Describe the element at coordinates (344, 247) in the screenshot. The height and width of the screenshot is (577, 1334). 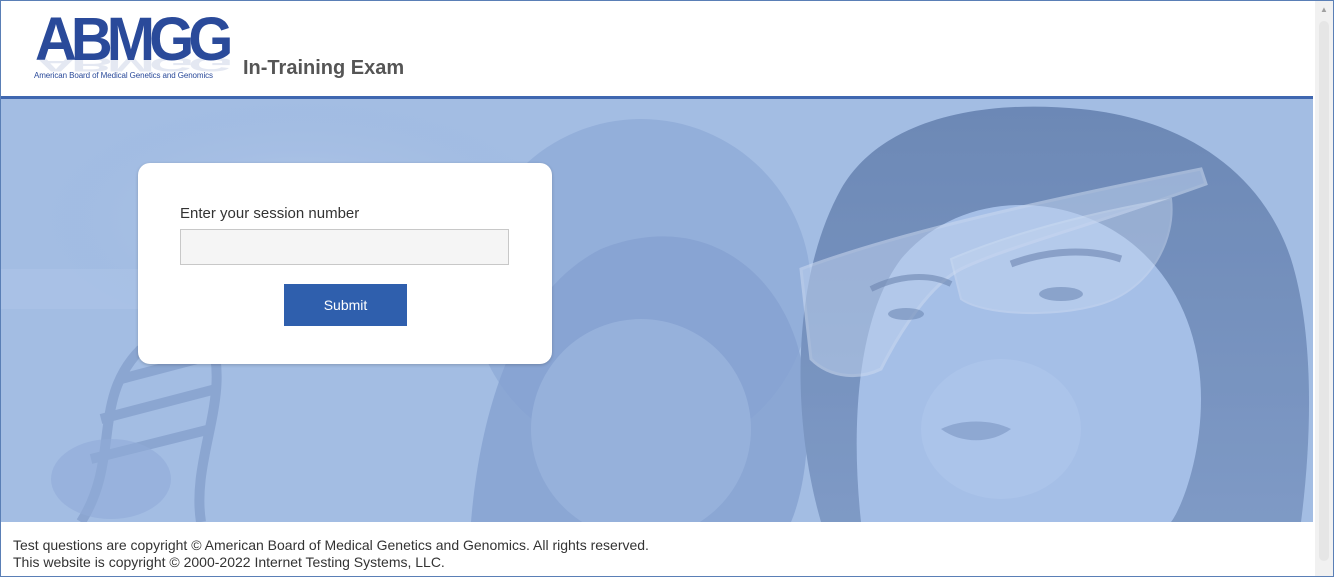
I see `session-number-input` at that location.